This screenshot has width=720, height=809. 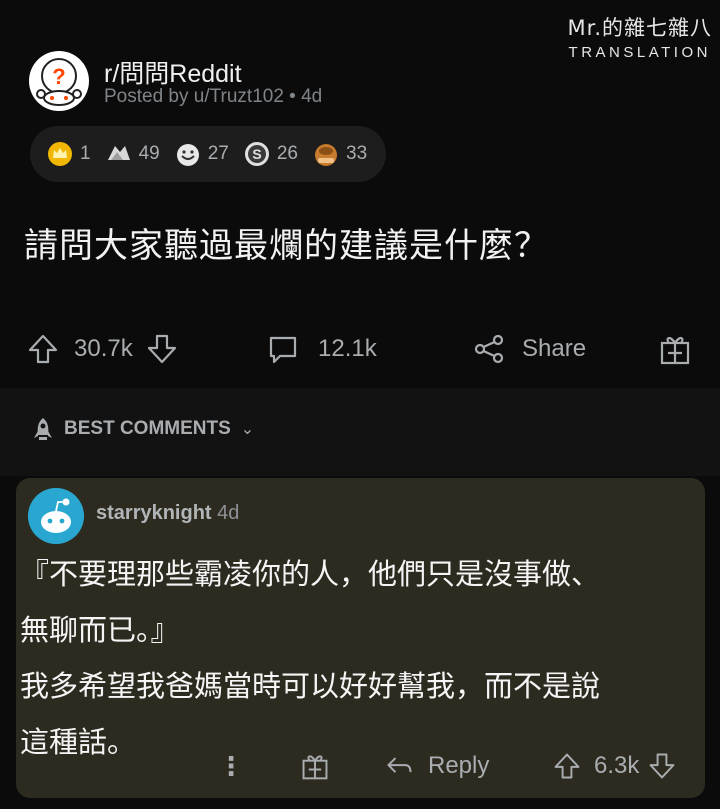 What do you see at coordinates (201, 154) in the screenshot?
I see `award-wholesome: 27` at bounding box center [201, 154].